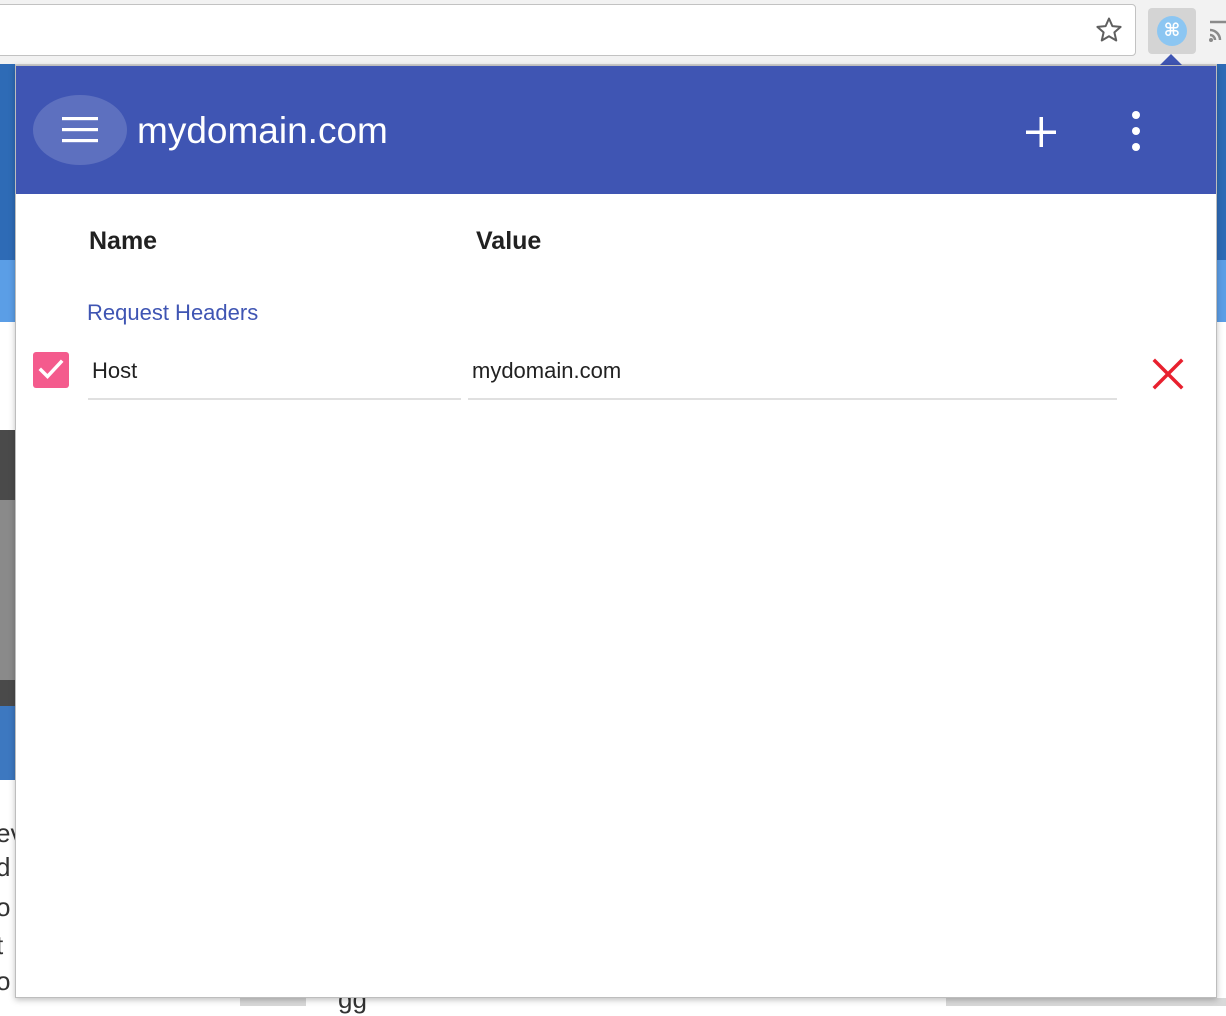 The image size is (1226, 1016). What do you see at coordinates (5, 867) in the screenshot?
I see `background-text-line: d` at bounding box center [5, 867].